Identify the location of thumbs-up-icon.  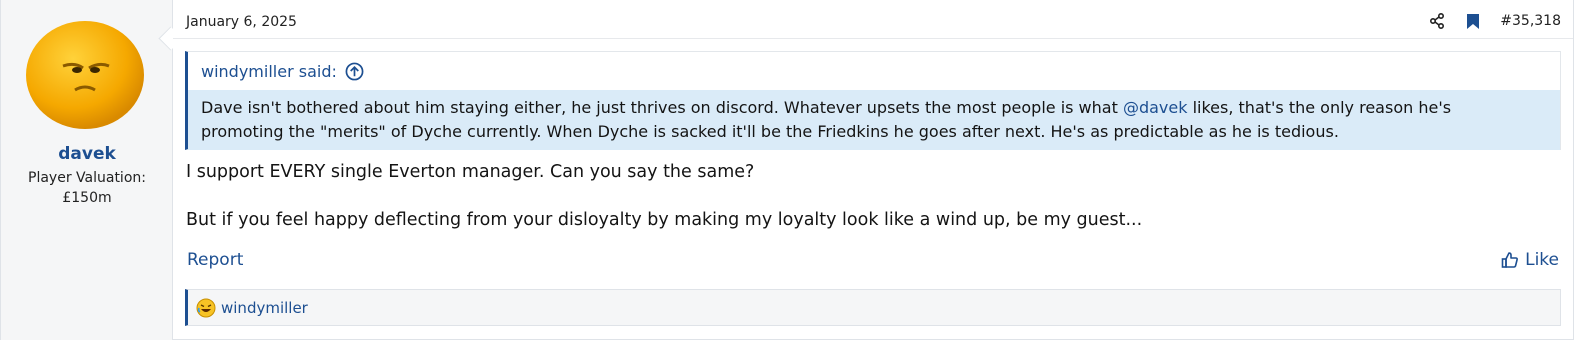
(1510, 260).